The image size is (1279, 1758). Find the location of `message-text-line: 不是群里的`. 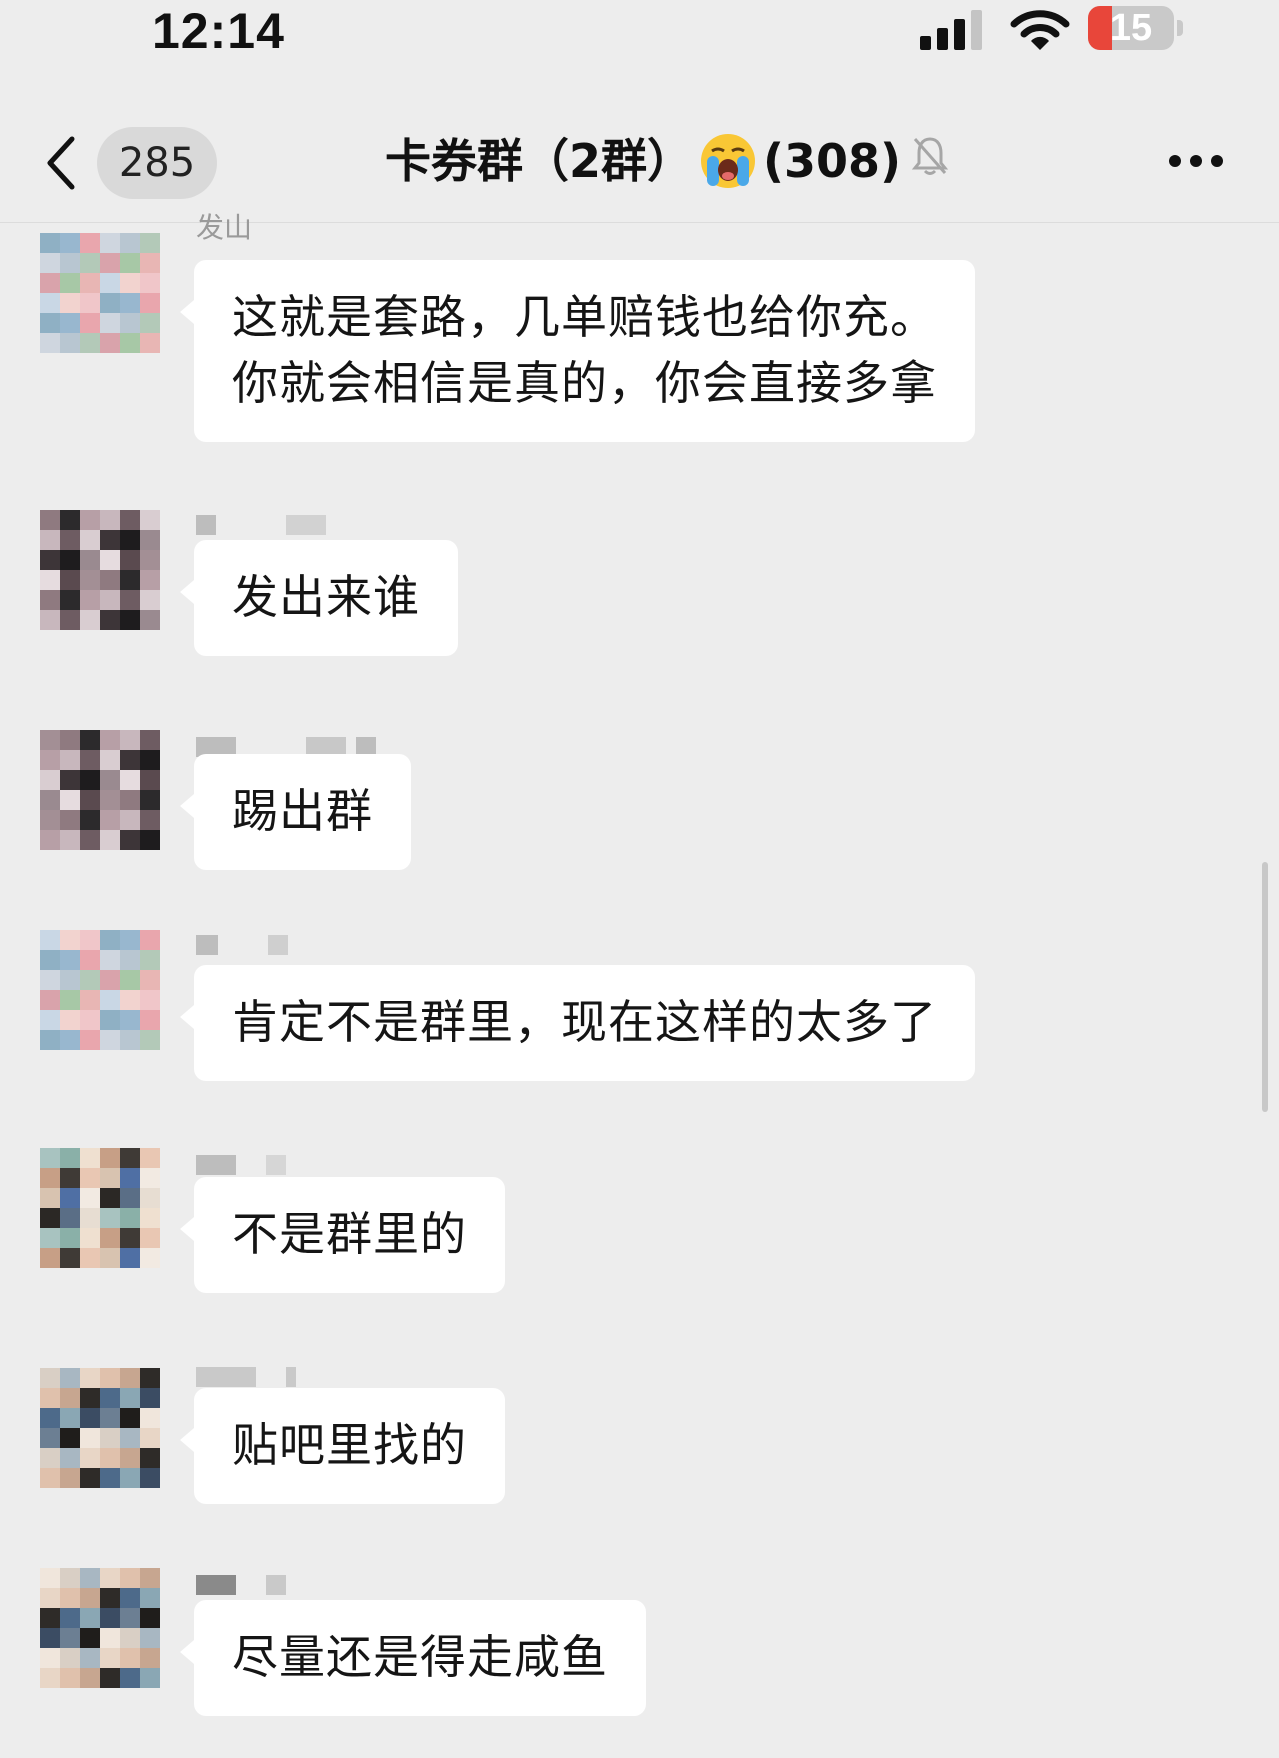

message-text-line: 不是群里的 is located at coordinates (349, 1234).